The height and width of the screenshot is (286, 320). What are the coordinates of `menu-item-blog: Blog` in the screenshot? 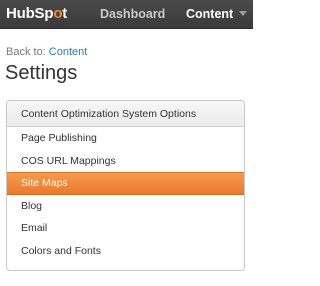 It's located at (125, 206).